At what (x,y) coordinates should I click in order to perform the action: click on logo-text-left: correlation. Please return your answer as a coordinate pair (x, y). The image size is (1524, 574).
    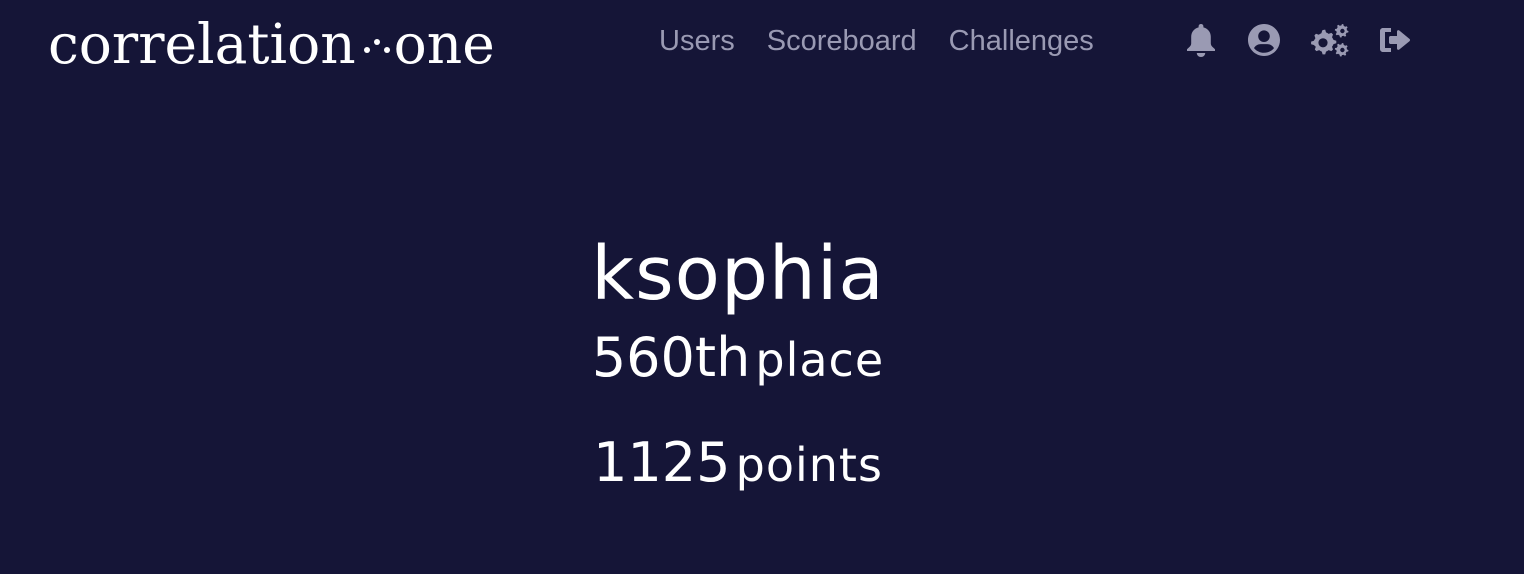
    Looking at the image, I should click on (202, 43).